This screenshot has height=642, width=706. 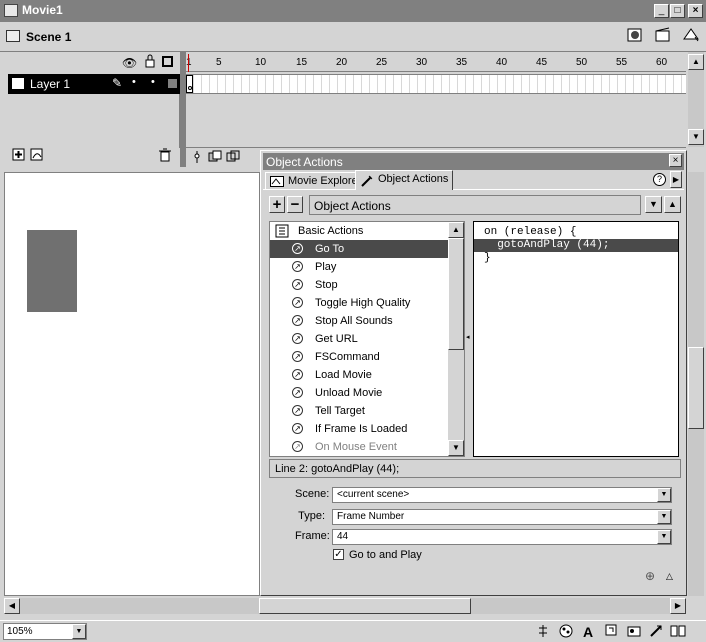 I want to click on action-item: ↗ Go To, so click(x=359, y=249).